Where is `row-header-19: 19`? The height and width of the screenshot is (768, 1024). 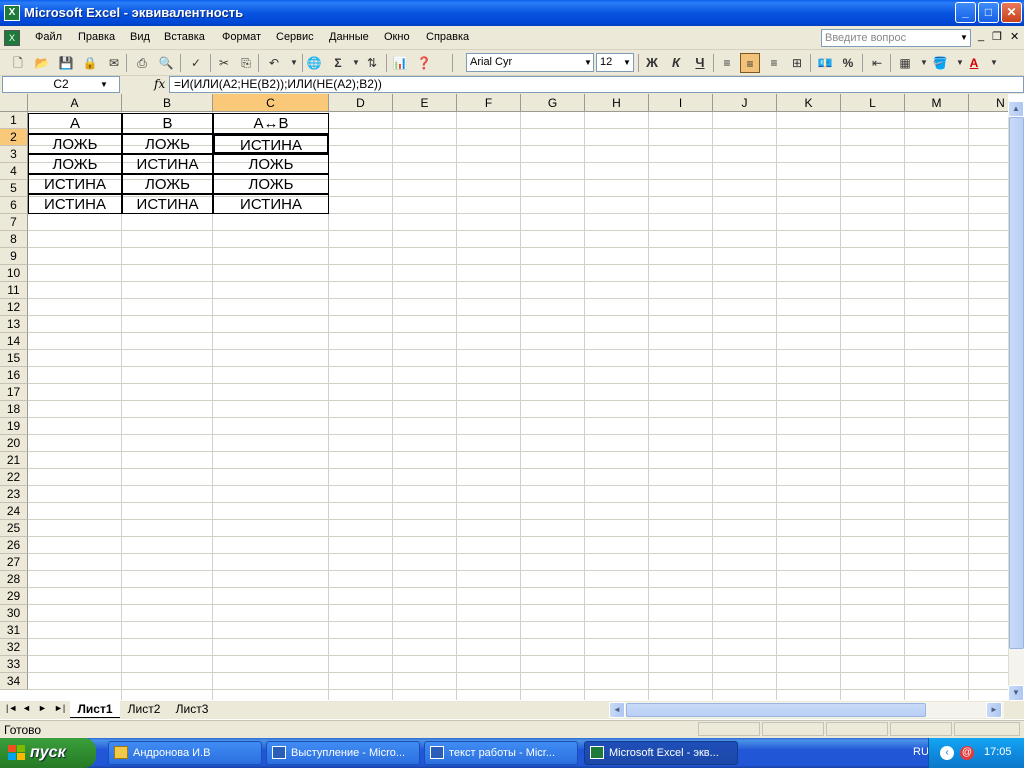 row-header-19: 19 is located at coordinates (14, 426).